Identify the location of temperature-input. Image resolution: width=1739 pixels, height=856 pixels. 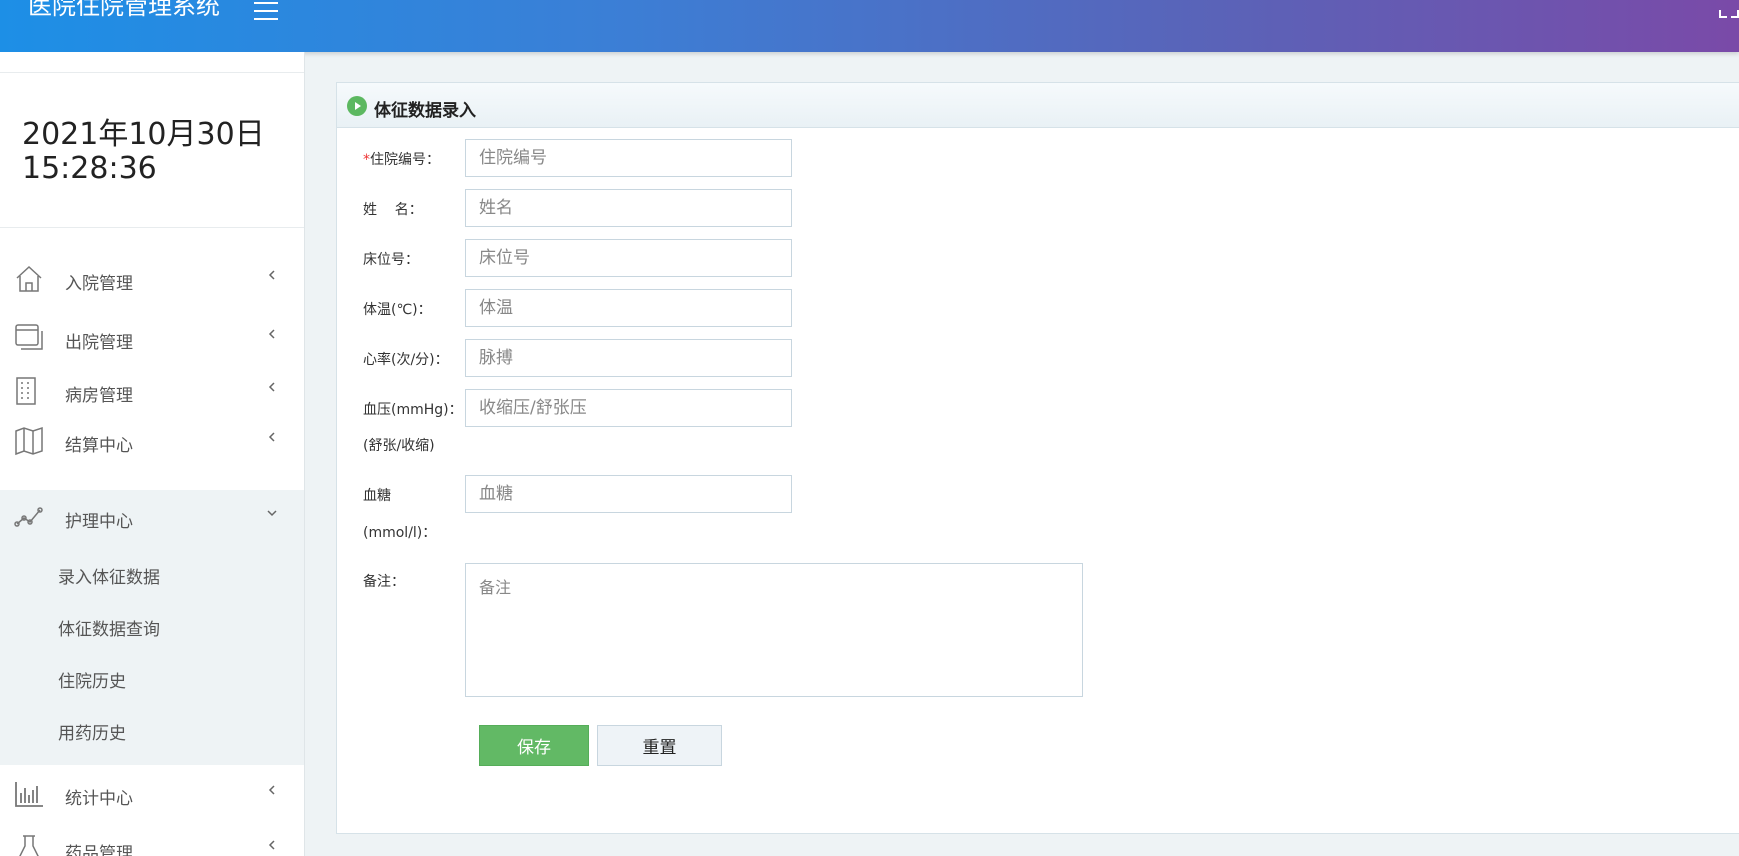
(628, 308).